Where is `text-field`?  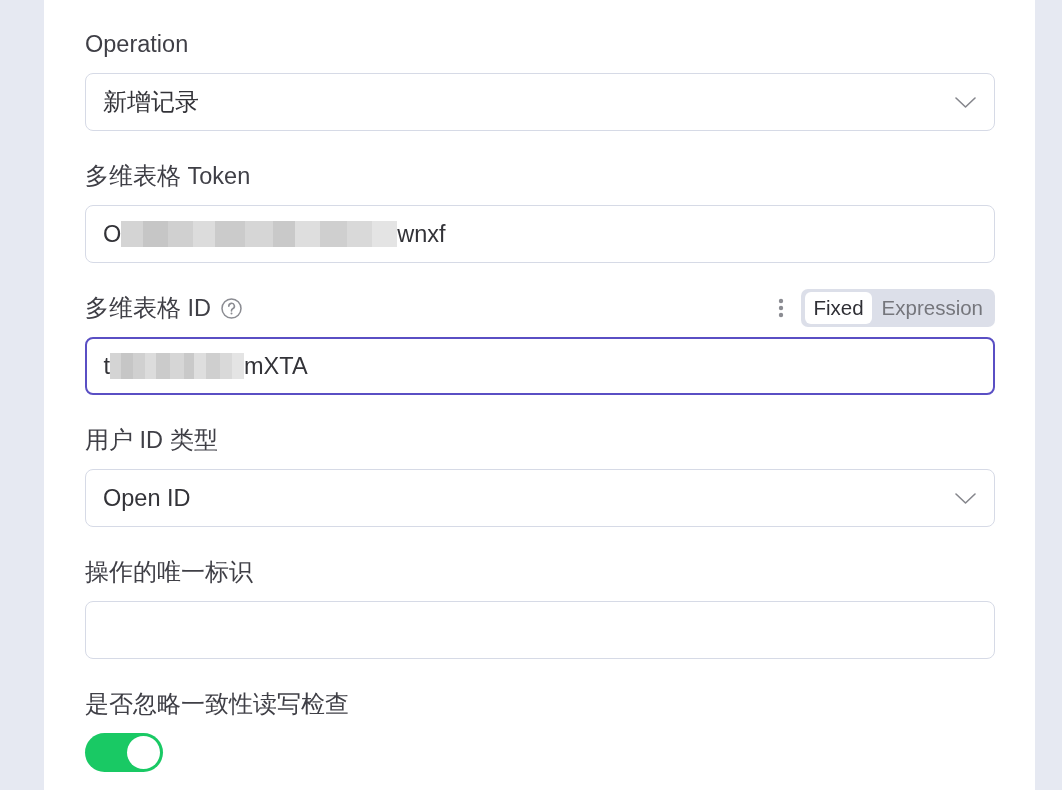
text-field is located at coordinates (540, 630).